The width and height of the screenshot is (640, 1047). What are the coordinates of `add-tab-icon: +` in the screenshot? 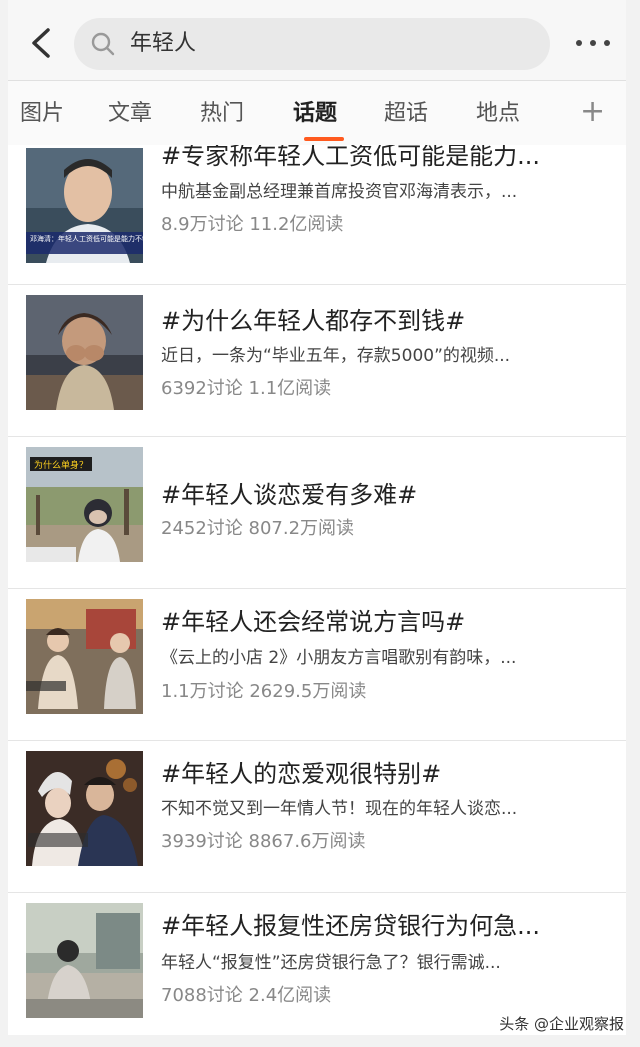 It's located at (592, 112).